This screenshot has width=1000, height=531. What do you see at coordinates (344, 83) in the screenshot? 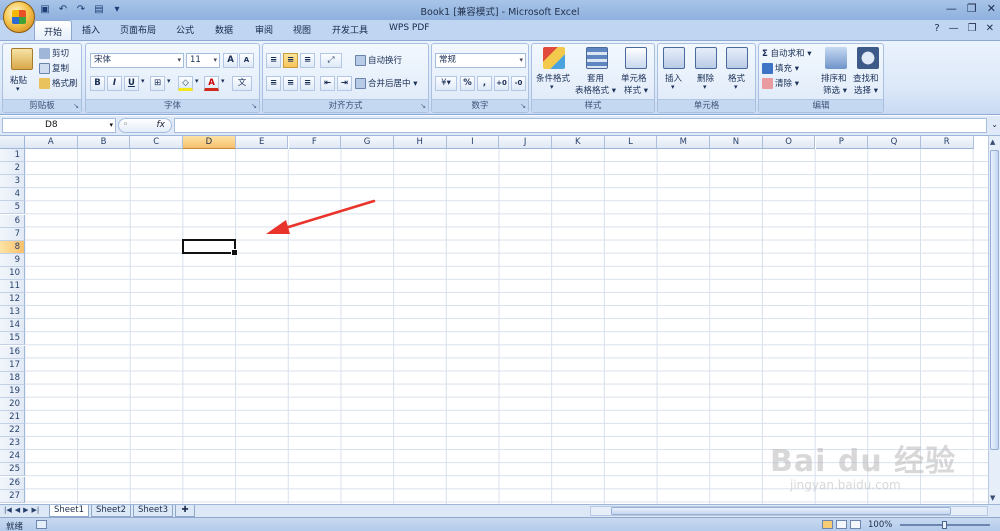
I see `increase-indent-button: ⇥` at bounding box center [344, 83].